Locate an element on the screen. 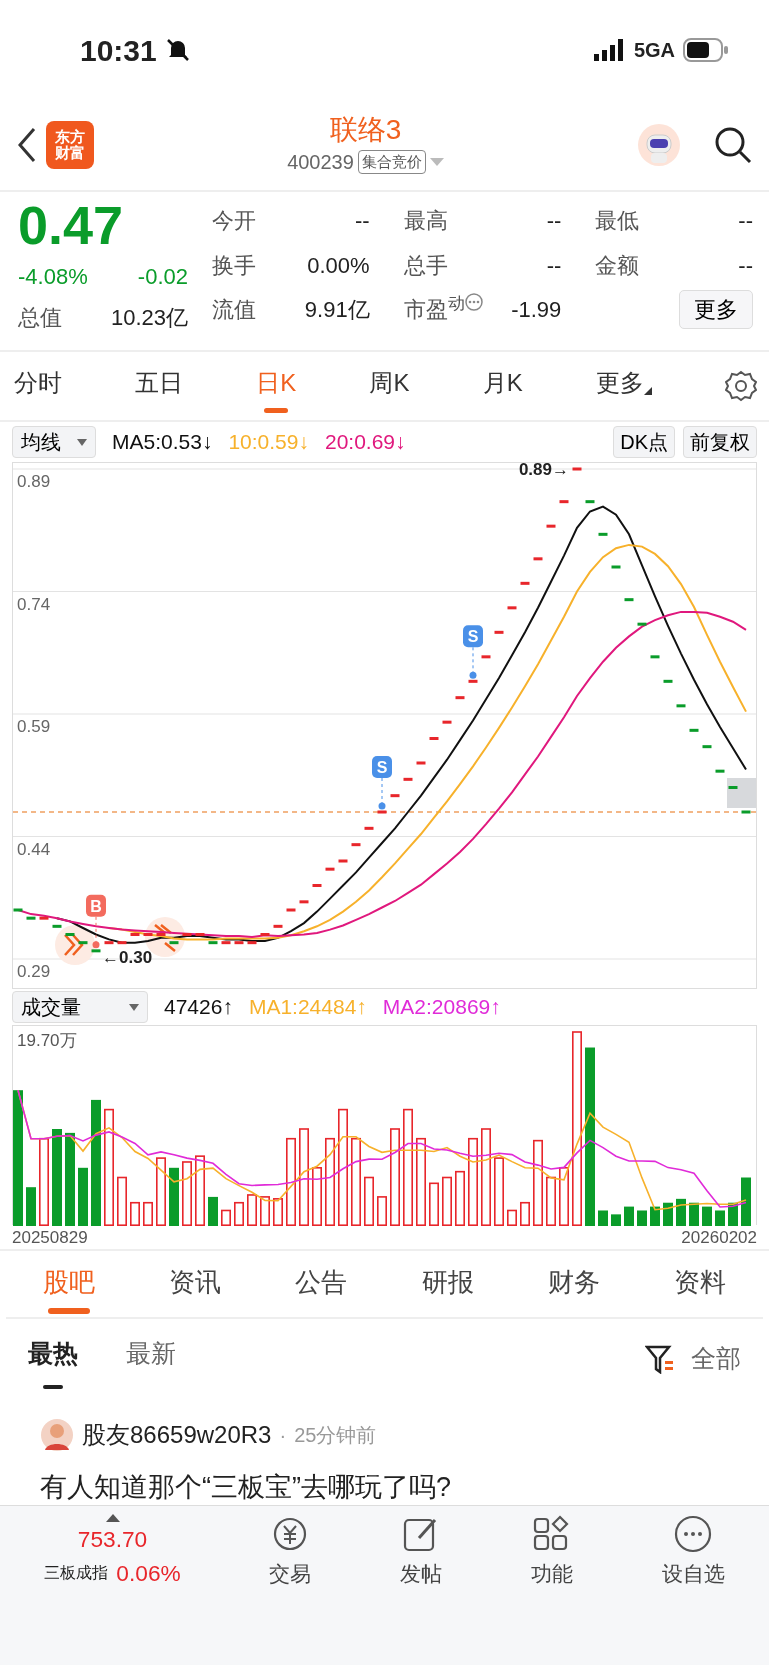 Image resolution: width=769 pixels, height=1665 pixels. section-tab: 公告 is located at coordinates (321, 1284).